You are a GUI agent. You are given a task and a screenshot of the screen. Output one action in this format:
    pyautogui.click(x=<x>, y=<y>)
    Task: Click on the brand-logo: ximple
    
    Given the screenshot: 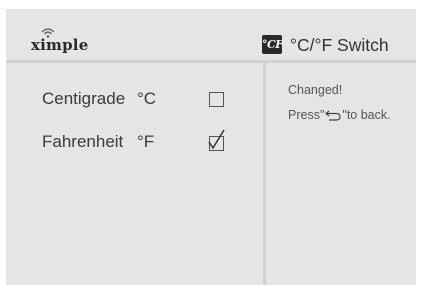 What is the action you would take?
    pyautogui.click(x=76, y=42)
    